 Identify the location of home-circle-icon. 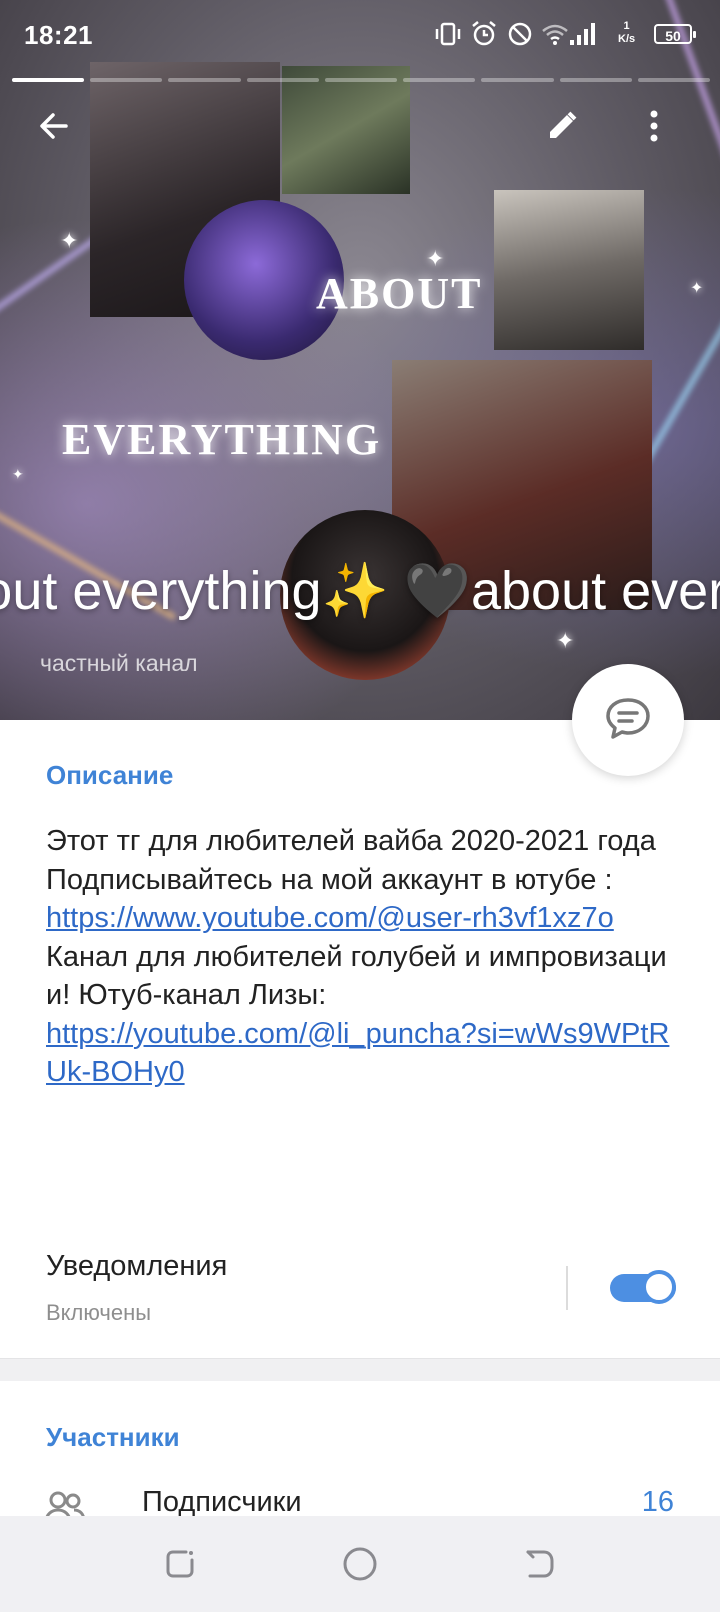
(360, 1566).